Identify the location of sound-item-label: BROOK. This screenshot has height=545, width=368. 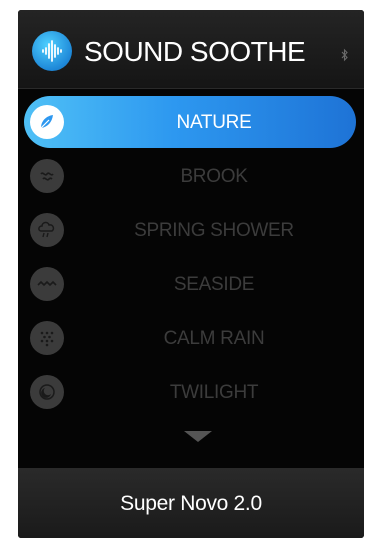
(214, 176).